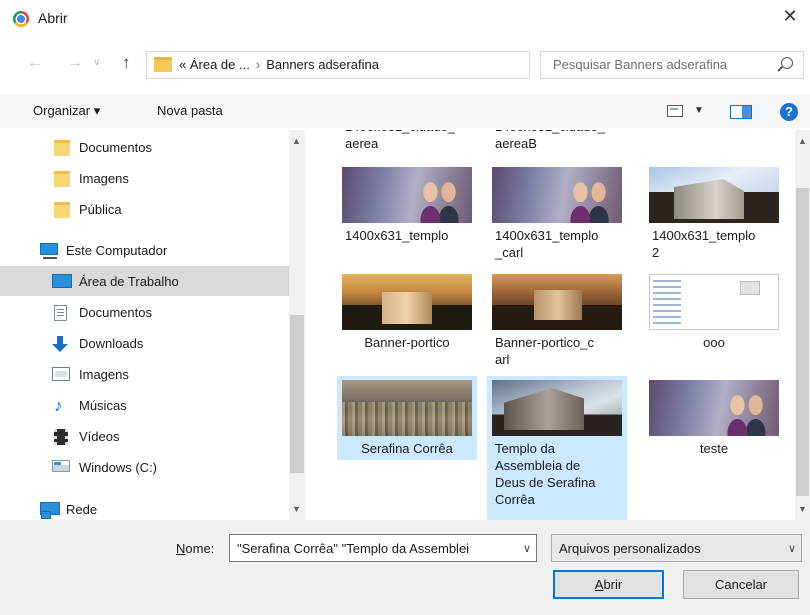 The image size is (810, 615). What do you see at coordinates (195, 548) in the screenshot?
I see `file-name-label: Nome:` at bounding box center [195, 548].